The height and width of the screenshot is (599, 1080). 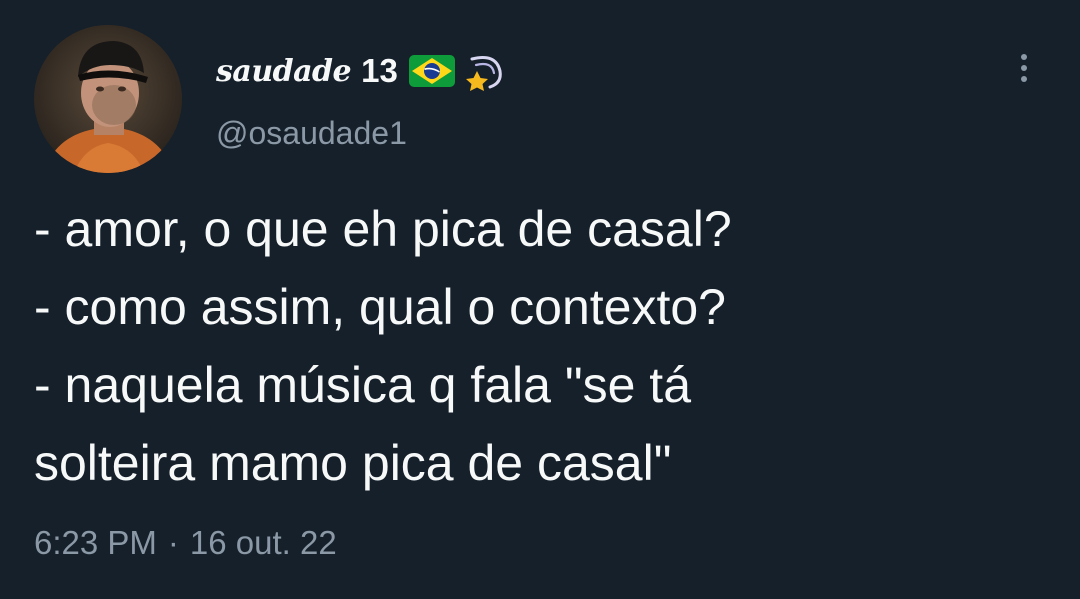 I want to click on more-vertical-icon, so click(x=1024, y=57).